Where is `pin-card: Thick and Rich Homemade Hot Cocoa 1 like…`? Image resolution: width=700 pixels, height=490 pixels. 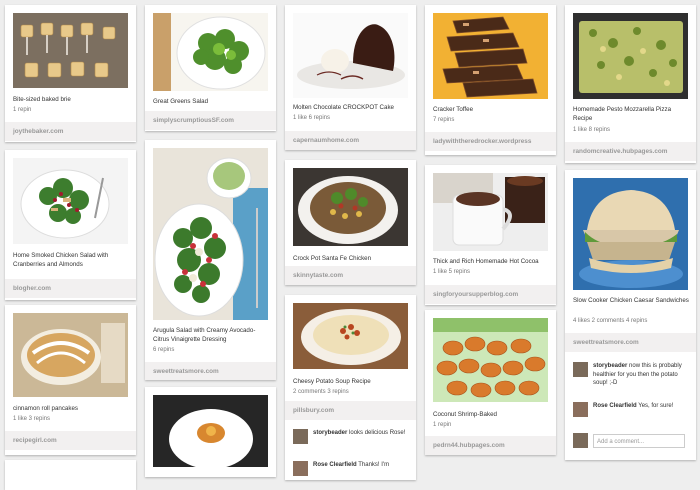 pin-card: Thick and Rich Homemade Hot Cocoa 1 like… is located at coordinates (490, 235).